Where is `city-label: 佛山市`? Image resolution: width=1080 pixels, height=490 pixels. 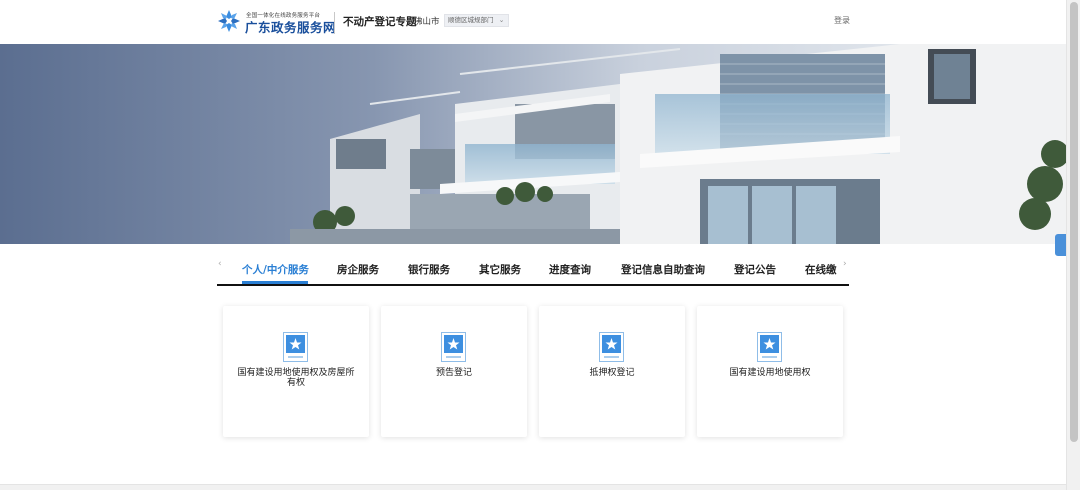 city-label: 佛山市 is located at coordinates (427, 21).